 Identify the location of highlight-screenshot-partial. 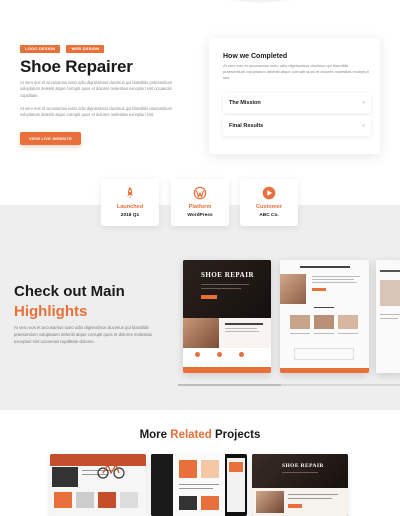
(388, 316).